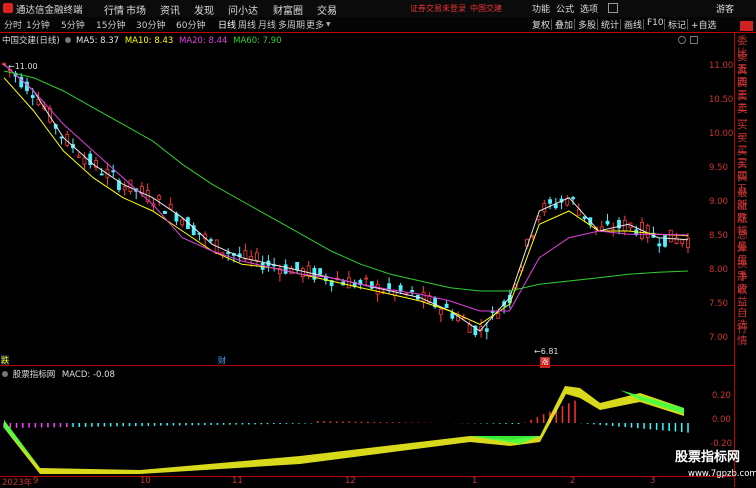 The height and width of the screenshot is (488, 756). Describe the element at coordinates (541, 8) in the screenshot. I see `menu-gongneng: 功能` at that location.